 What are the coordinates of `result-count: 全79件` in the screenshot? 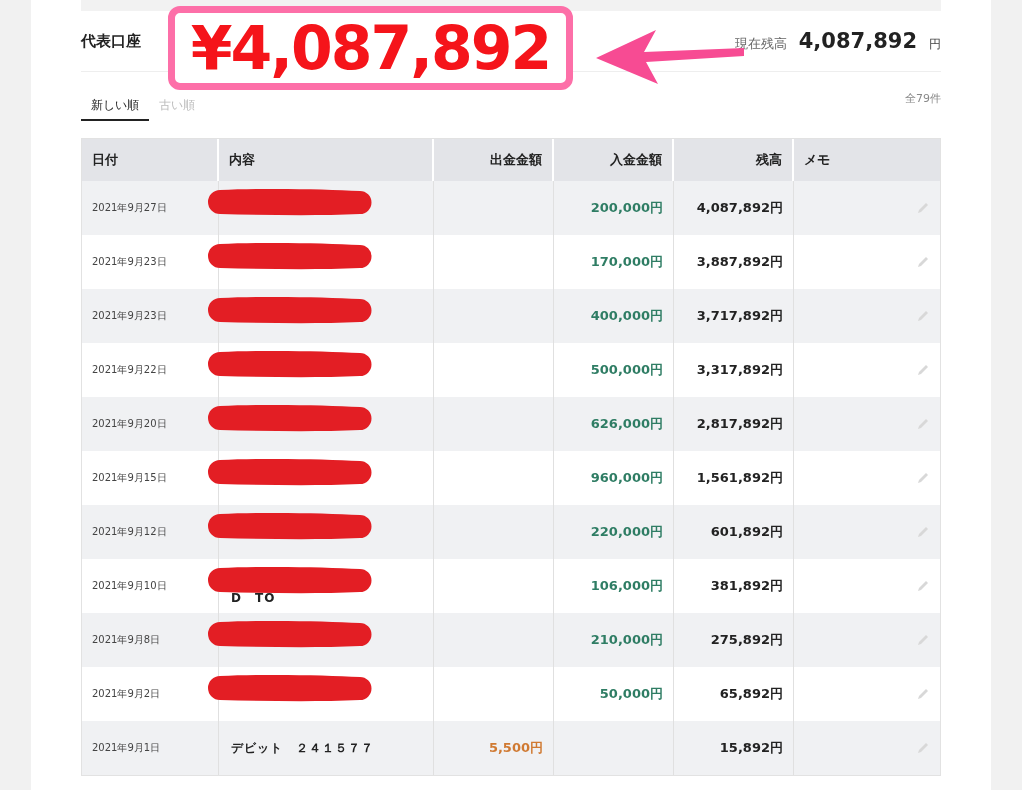 It's located at (923, 98).